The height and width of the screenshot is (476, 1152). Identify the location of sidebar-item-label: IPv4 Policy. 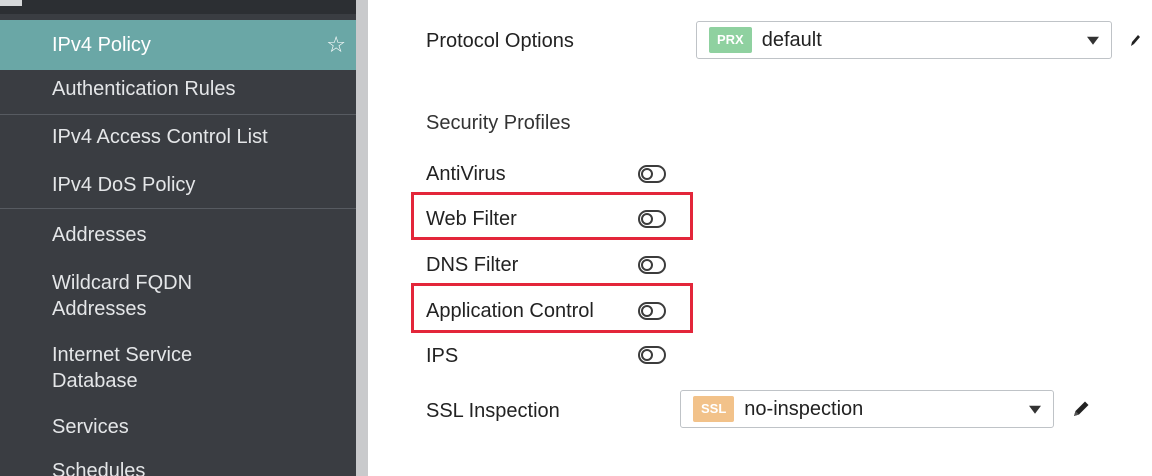
(101, 45).